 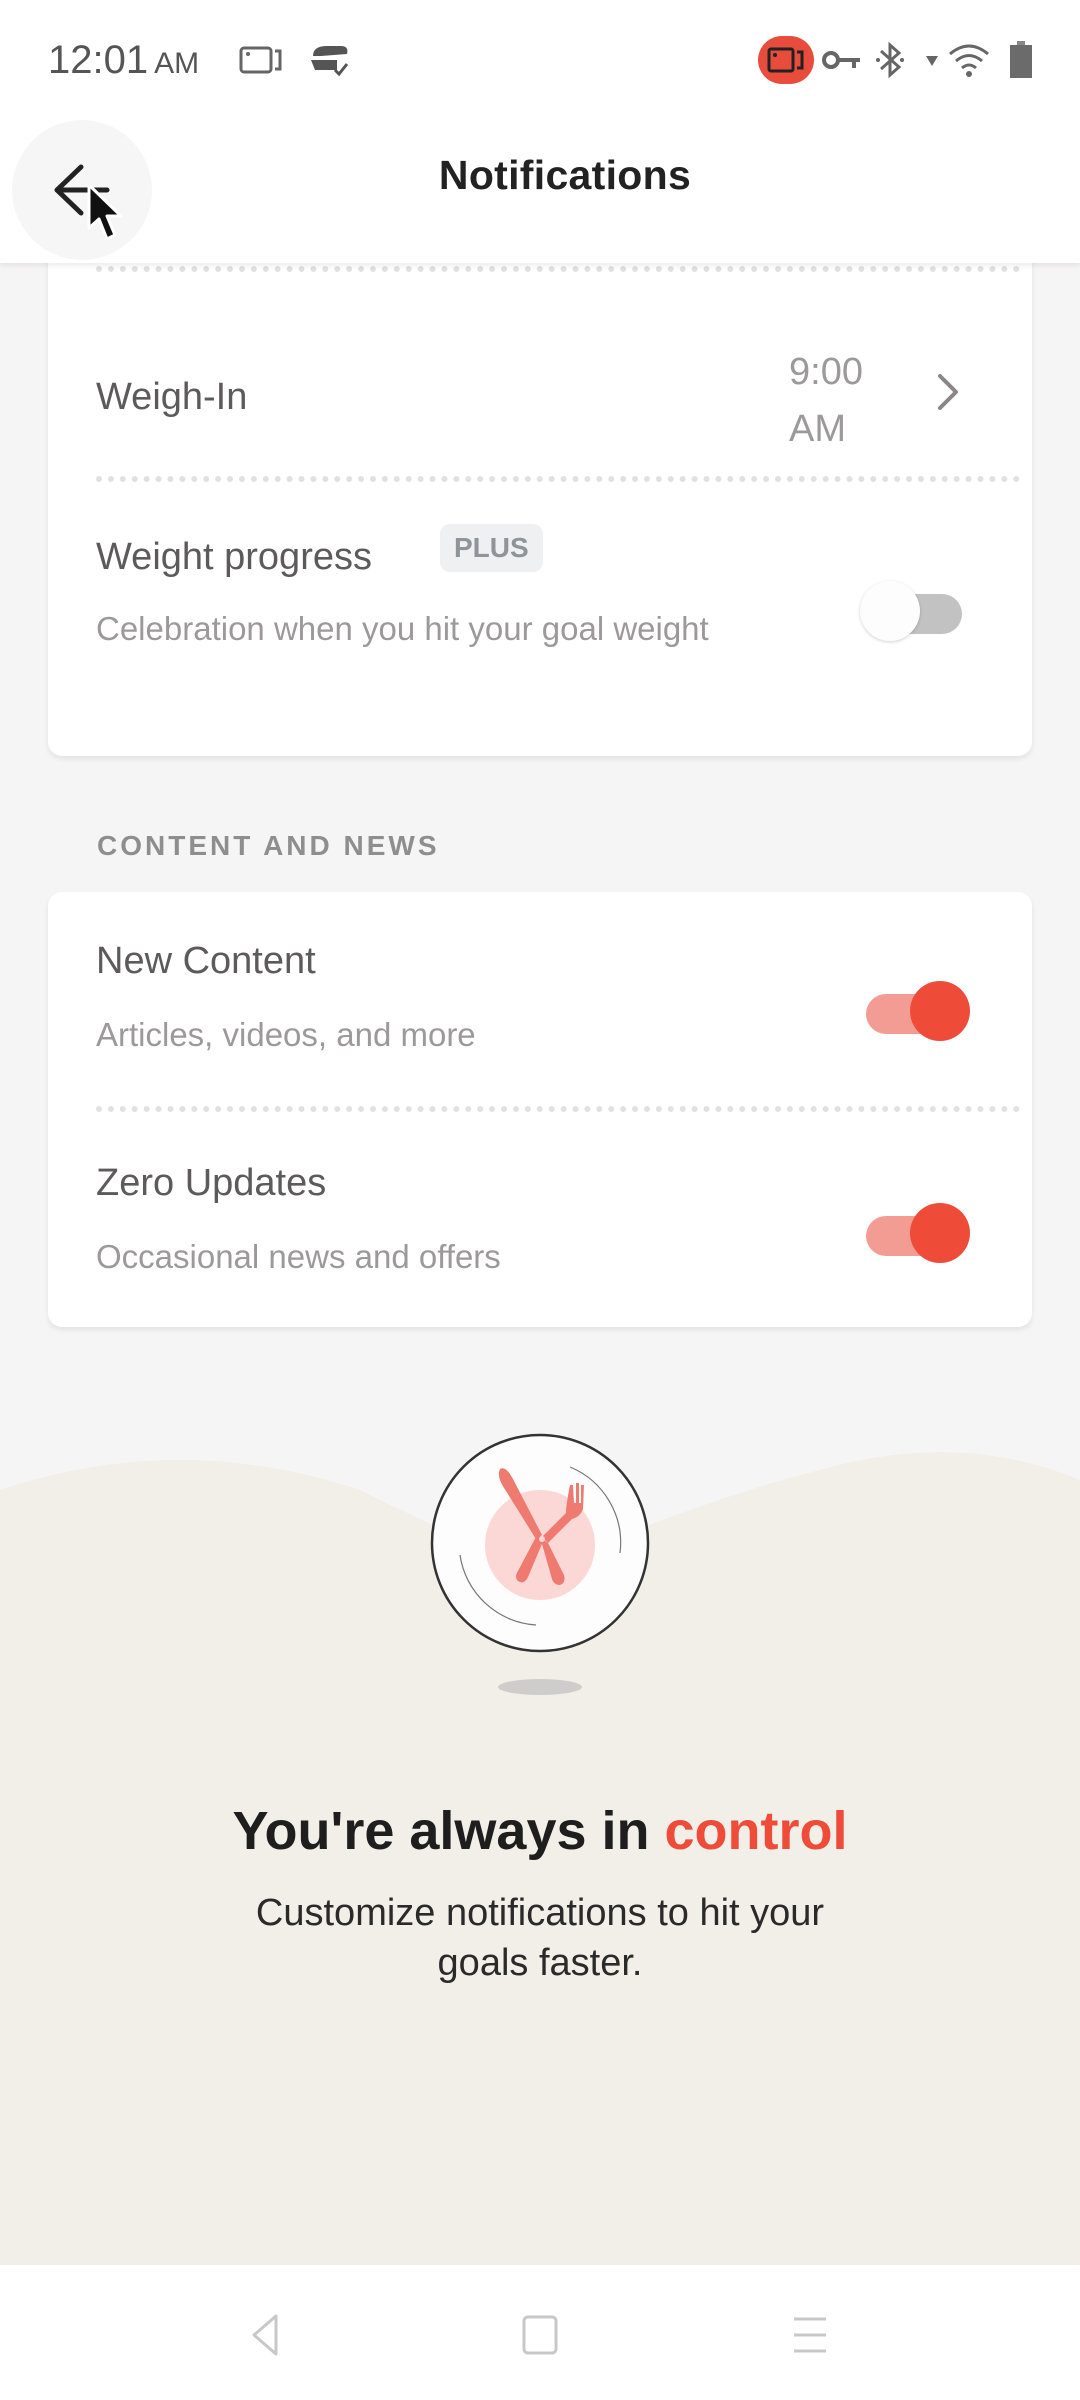 What do you see at coordinates (1021, 60) in the screenshot?
I see `battery-icon` at bounding box center [1021, 60].